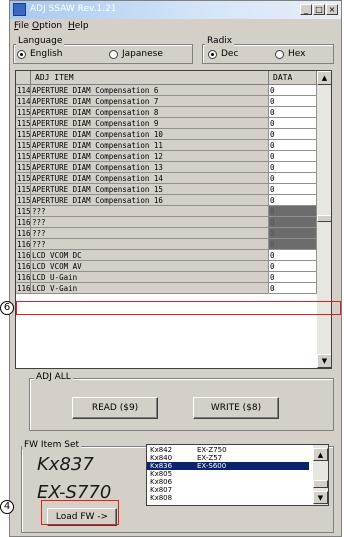 This screenshot has width=344, height=537. Describe the element at coordinates (228, 474) in the screenshot. I see `list-item: Kx805` at that location.